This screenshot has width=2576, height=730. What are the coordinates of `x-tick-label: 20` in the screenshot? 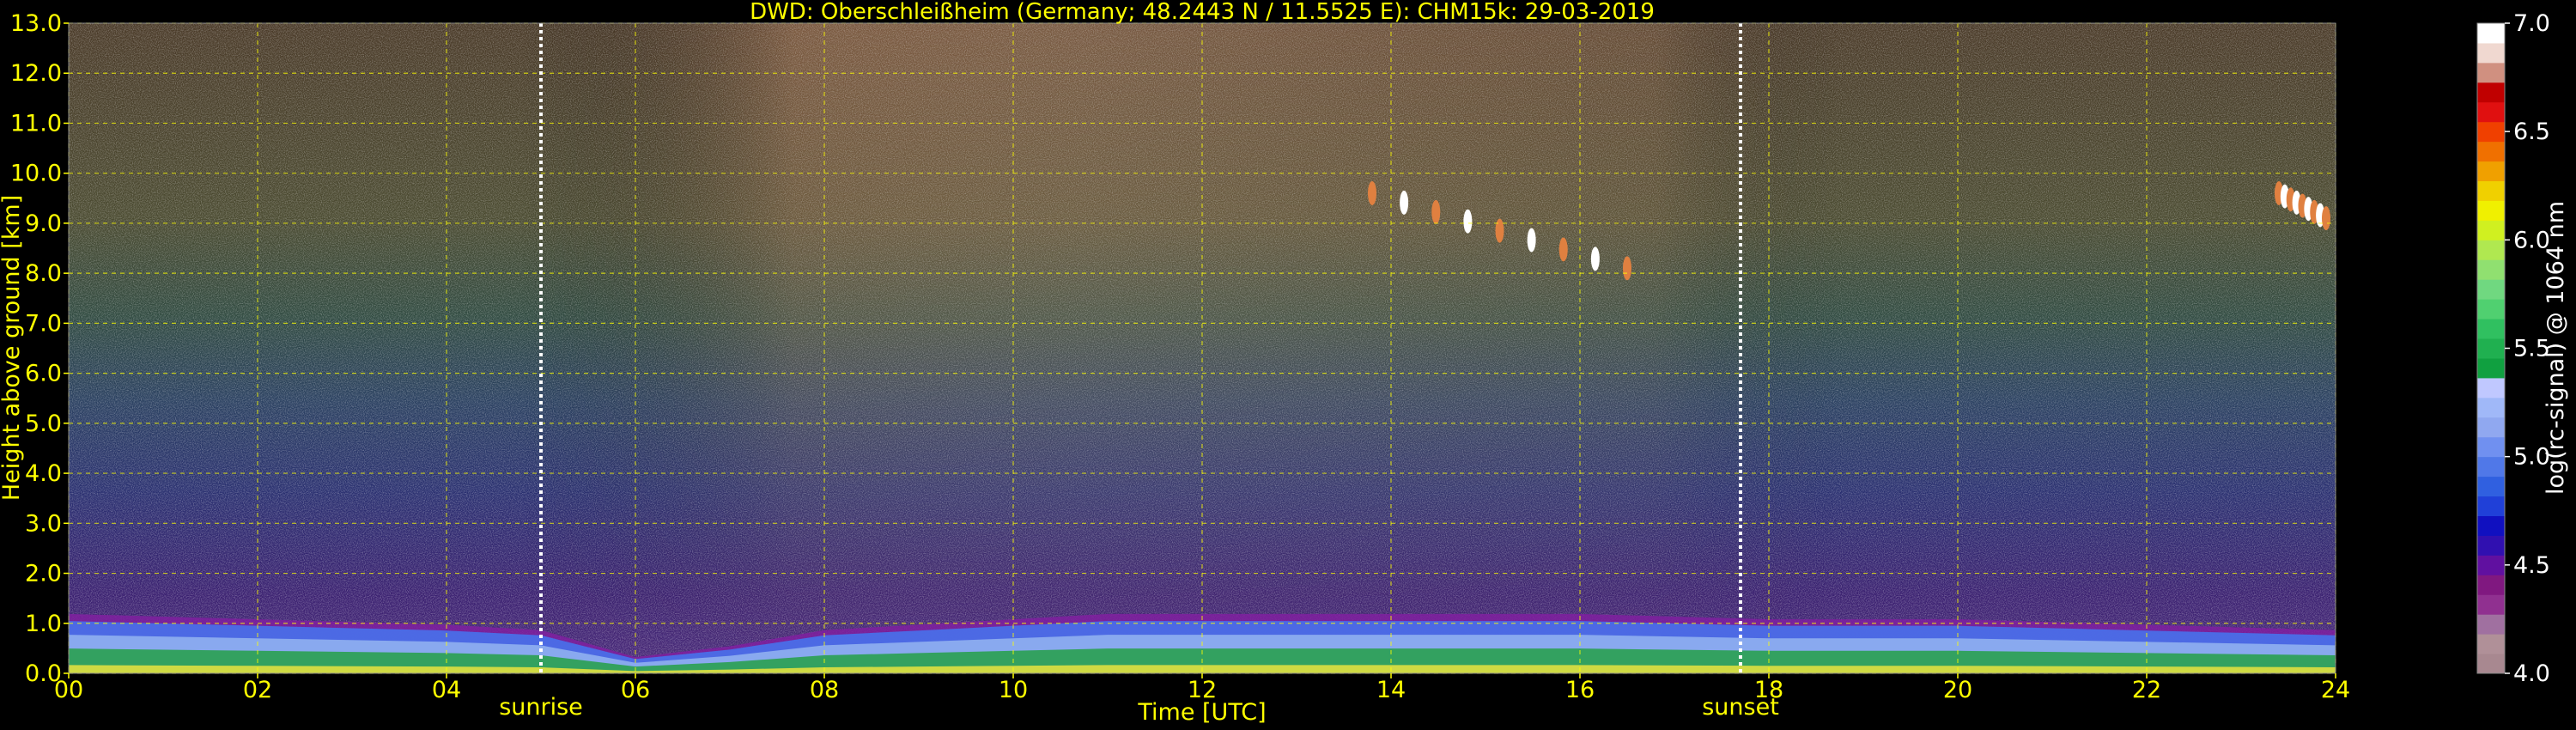 It's located at (1958, 690).